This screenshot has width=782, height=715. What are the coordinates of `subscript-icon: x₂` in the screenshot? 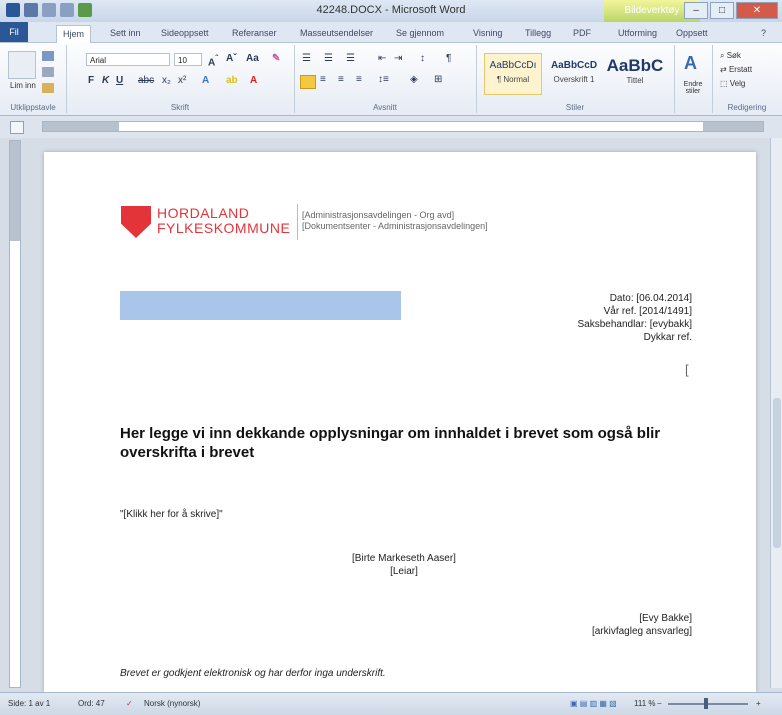 It's located at (166, 80).